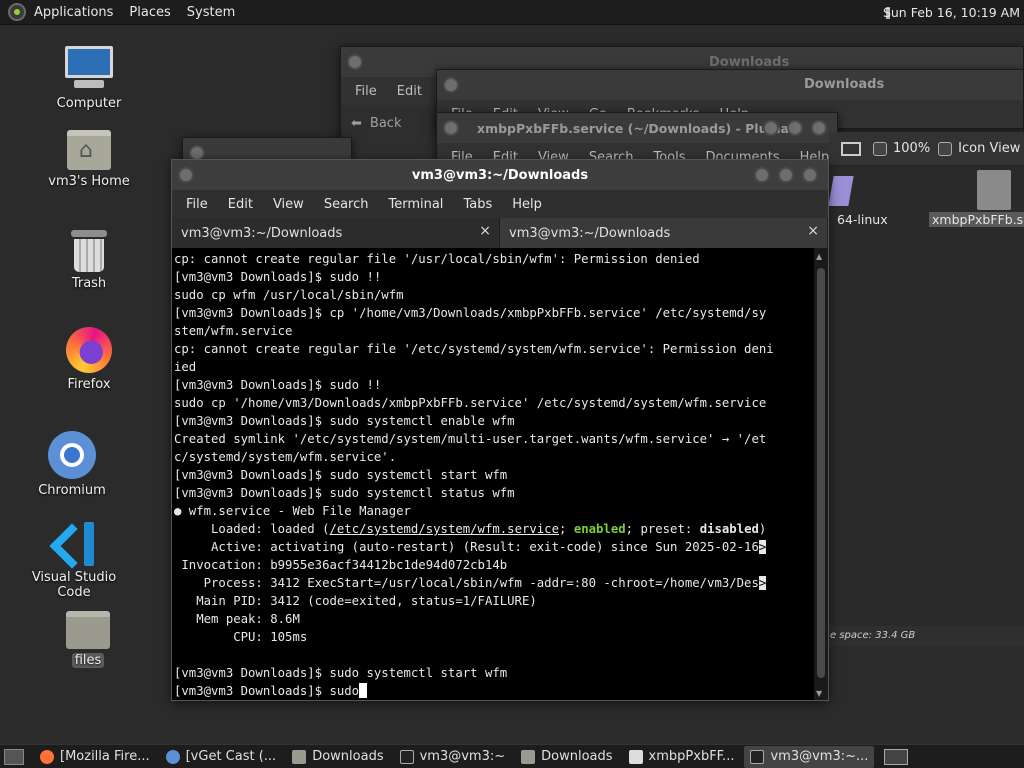 The height and width of the screenshot is (768, 1024). I want to click on desktop-icon-files: files, so click(88, 639).